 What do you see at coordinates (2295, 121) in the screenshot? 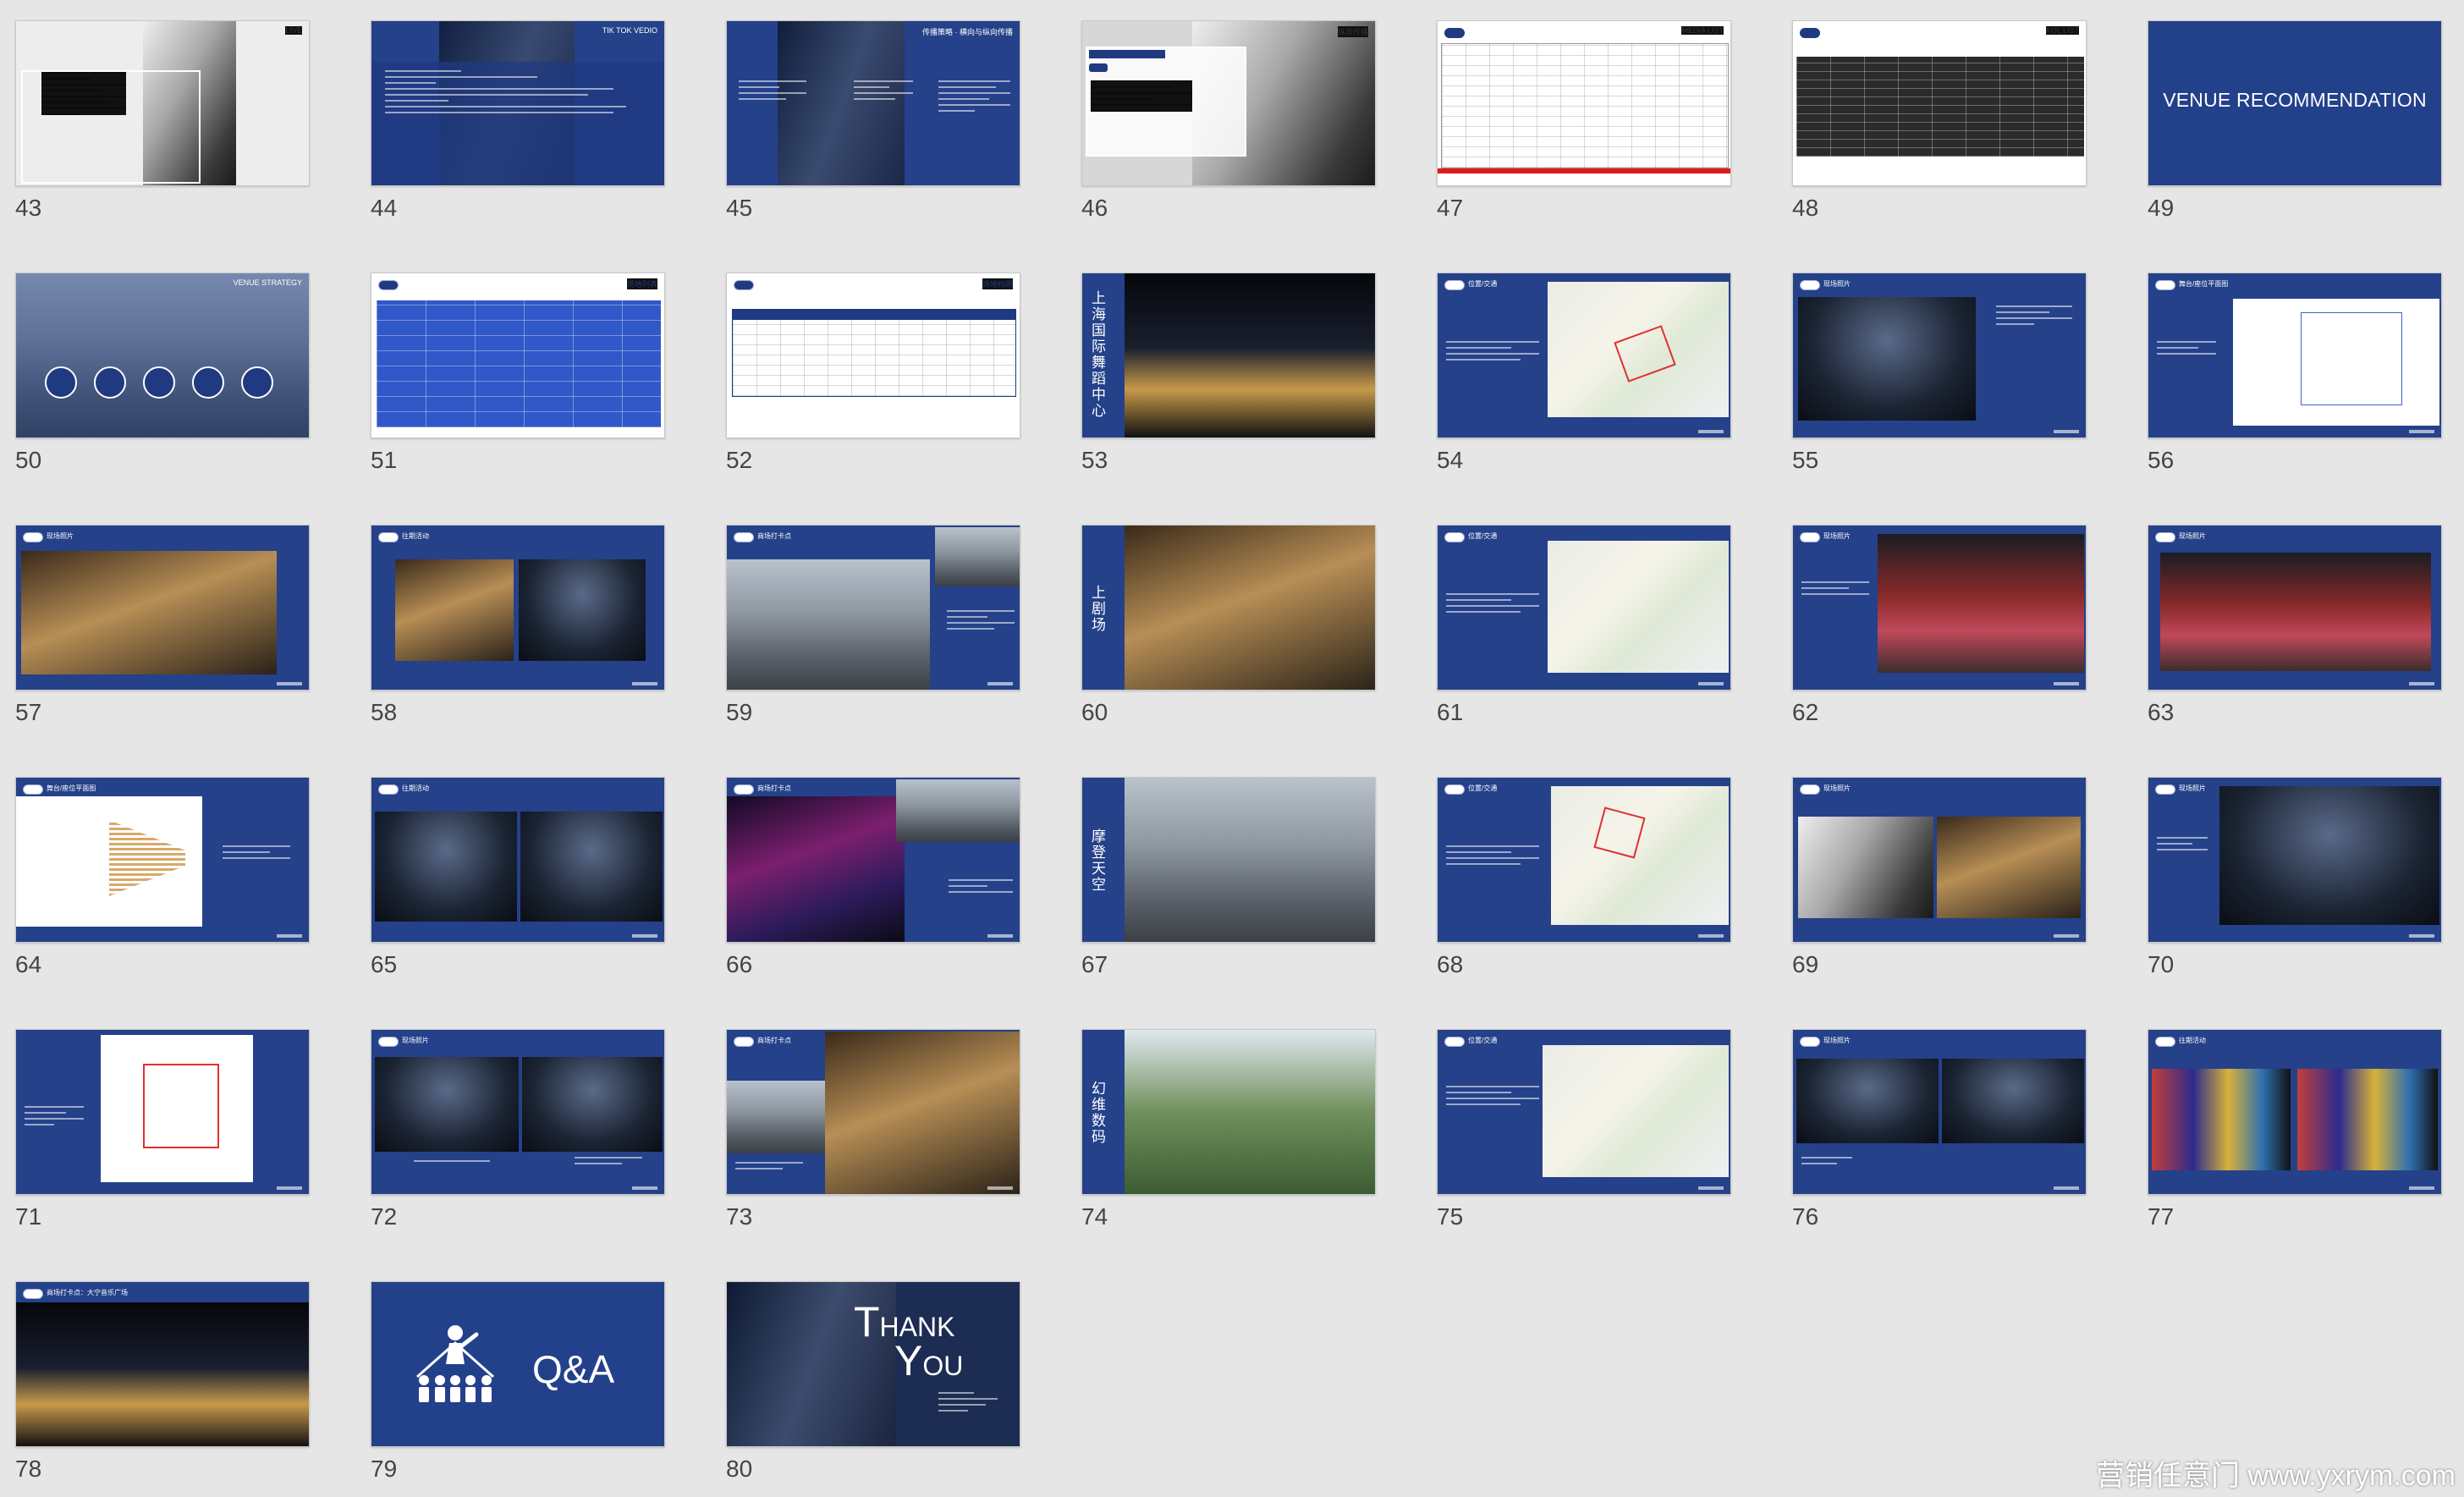
I see `slide-thumbnail-49: VENUE RECOMMENDATION 49` at bounding box center [2295, 121].